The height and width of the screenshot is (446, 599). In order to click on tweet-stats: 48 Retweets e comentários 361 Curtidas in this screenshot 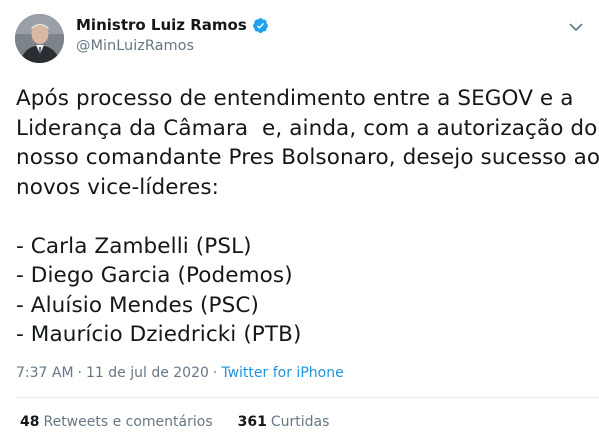, I will do `click(174, 422)`.